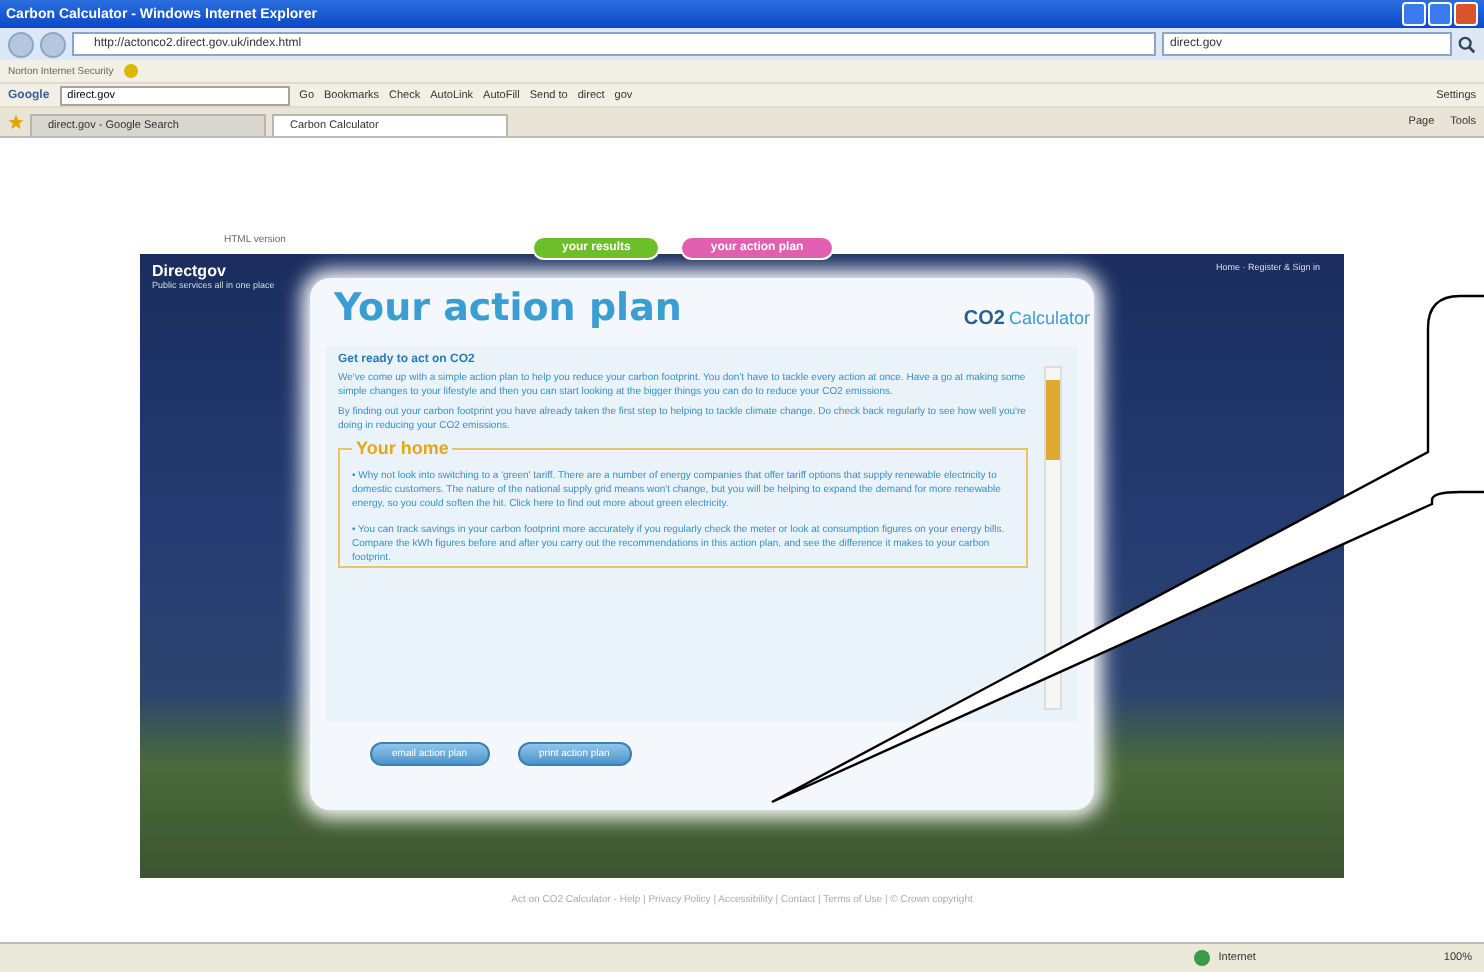 Image resolution: width=1484 pixels, height=972 pixels. Describe the element at coordinates (53, 44) in the screenshot. I see `forward-button` at that location.